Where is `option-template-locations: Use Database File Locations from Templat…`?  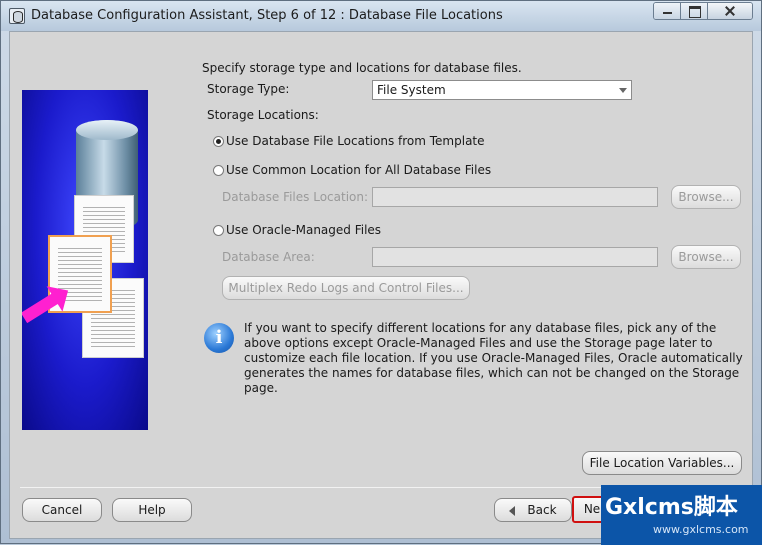
option-template-locations: Use Database File Locations from Templat… is located at coordinates (355, 141).